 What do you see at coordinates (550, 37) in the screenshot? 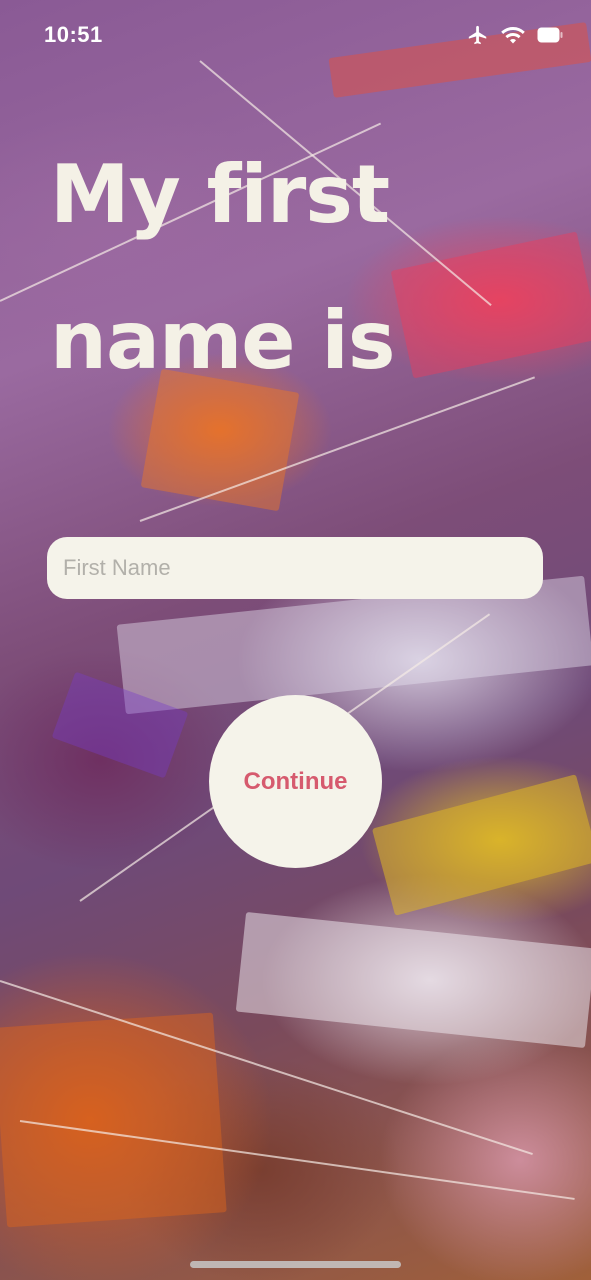
I see `battery-icon` at bounding box center [550, 37].